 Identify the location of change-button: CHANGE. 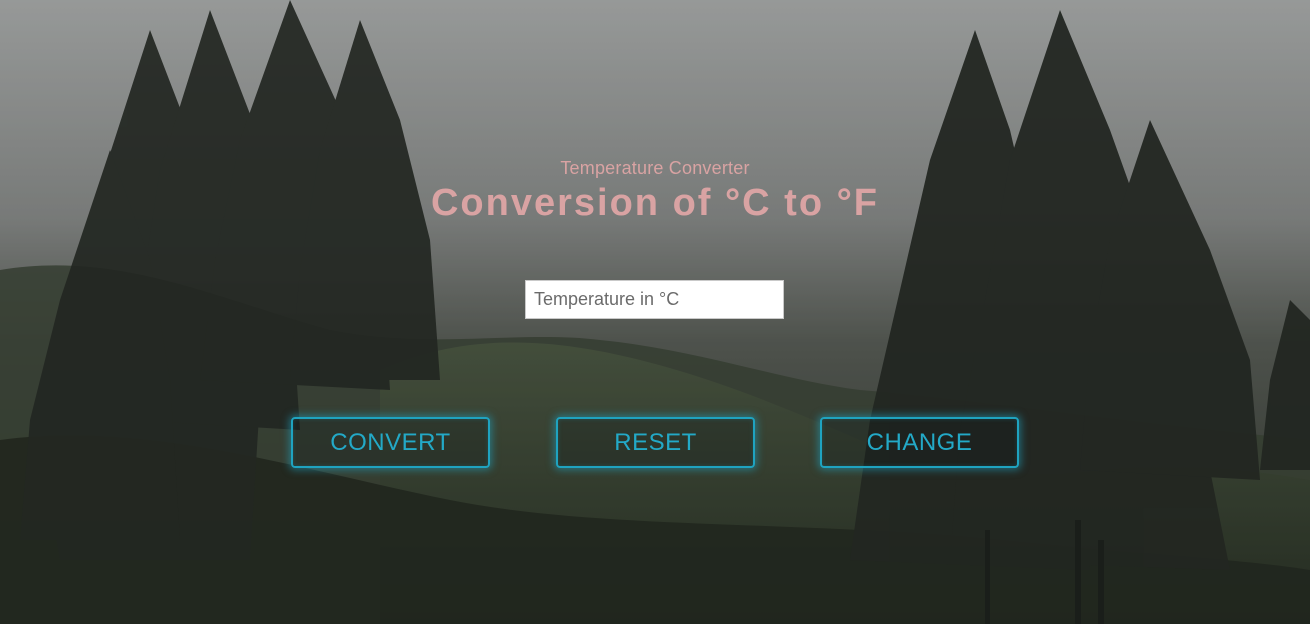
(919, 442).